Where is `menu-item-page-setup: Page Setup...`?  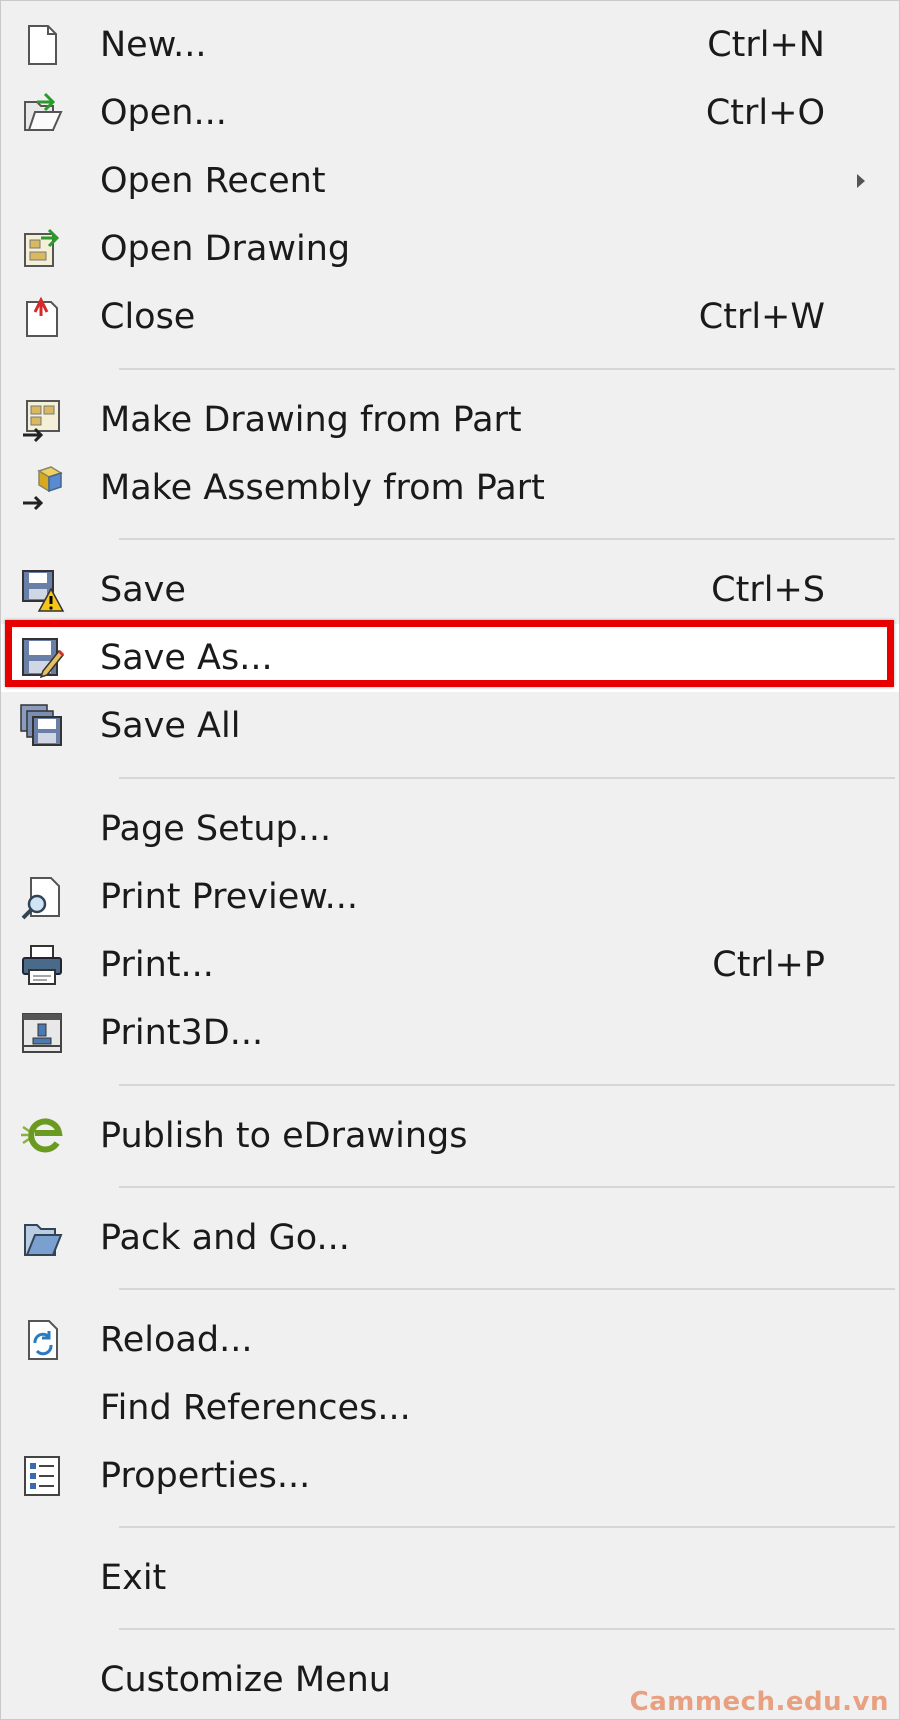
menu-item-page-setup: Page Setup... is located at coordinates (450, 829).